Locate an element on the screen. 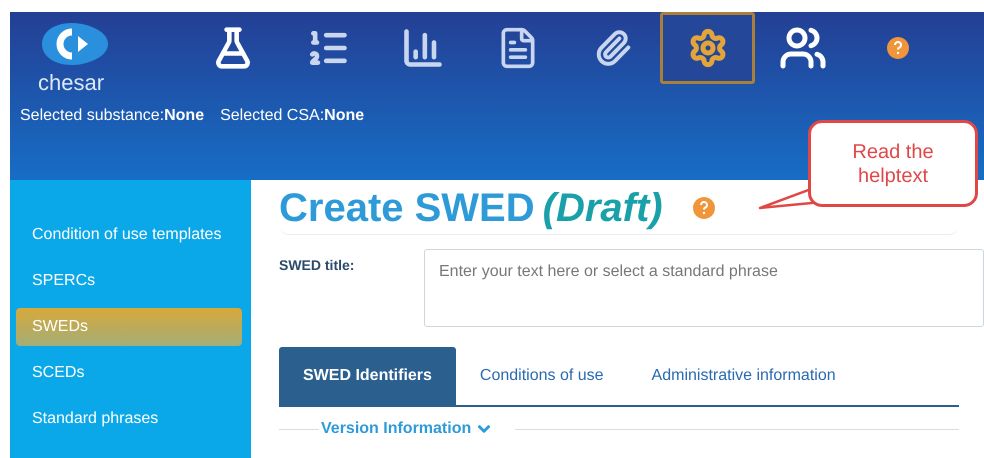 The height and width of the screenshot is (458, 984). field-label: SWED title: is located at coordinates (317, 265).